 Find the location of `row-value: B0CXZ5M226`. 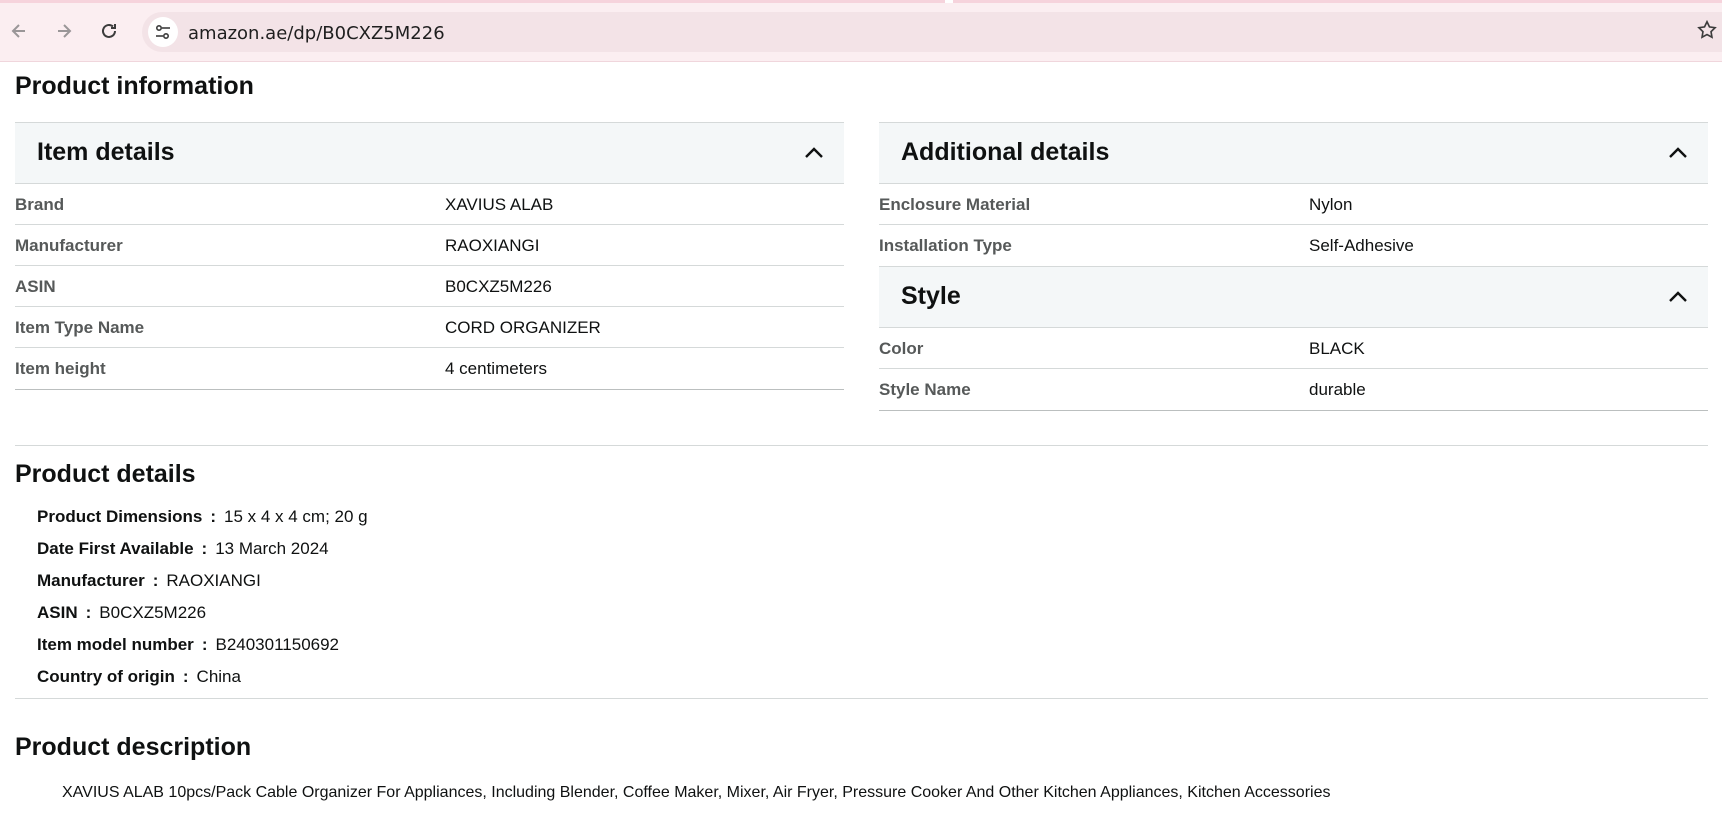

row-value: B0CXZ5M226 is located at coordinates (498, 286).